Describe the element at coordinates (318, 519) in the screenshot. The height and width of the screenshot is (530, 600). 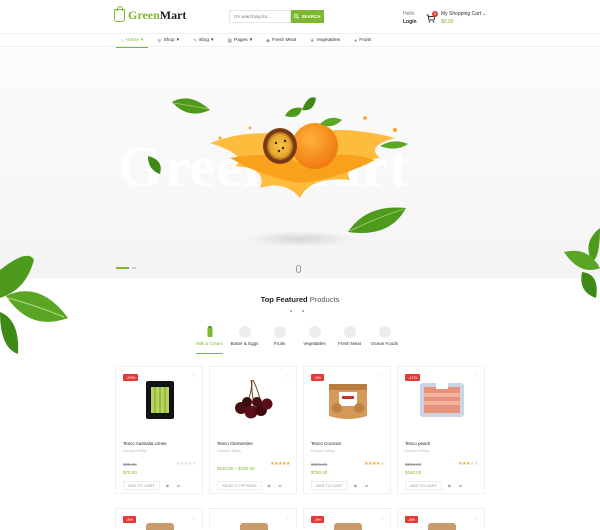
I see `discount-badge: -9%` at that location.